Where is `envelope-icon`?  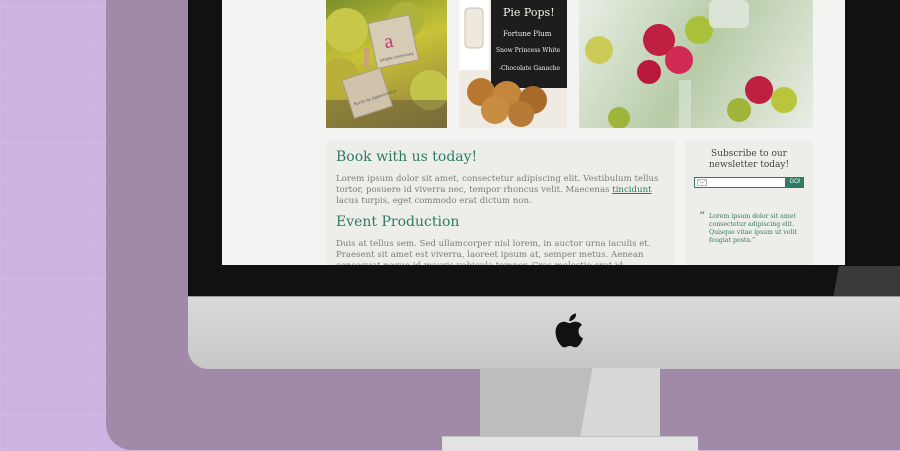
envelope-icon is located at coordinates (702, 182).